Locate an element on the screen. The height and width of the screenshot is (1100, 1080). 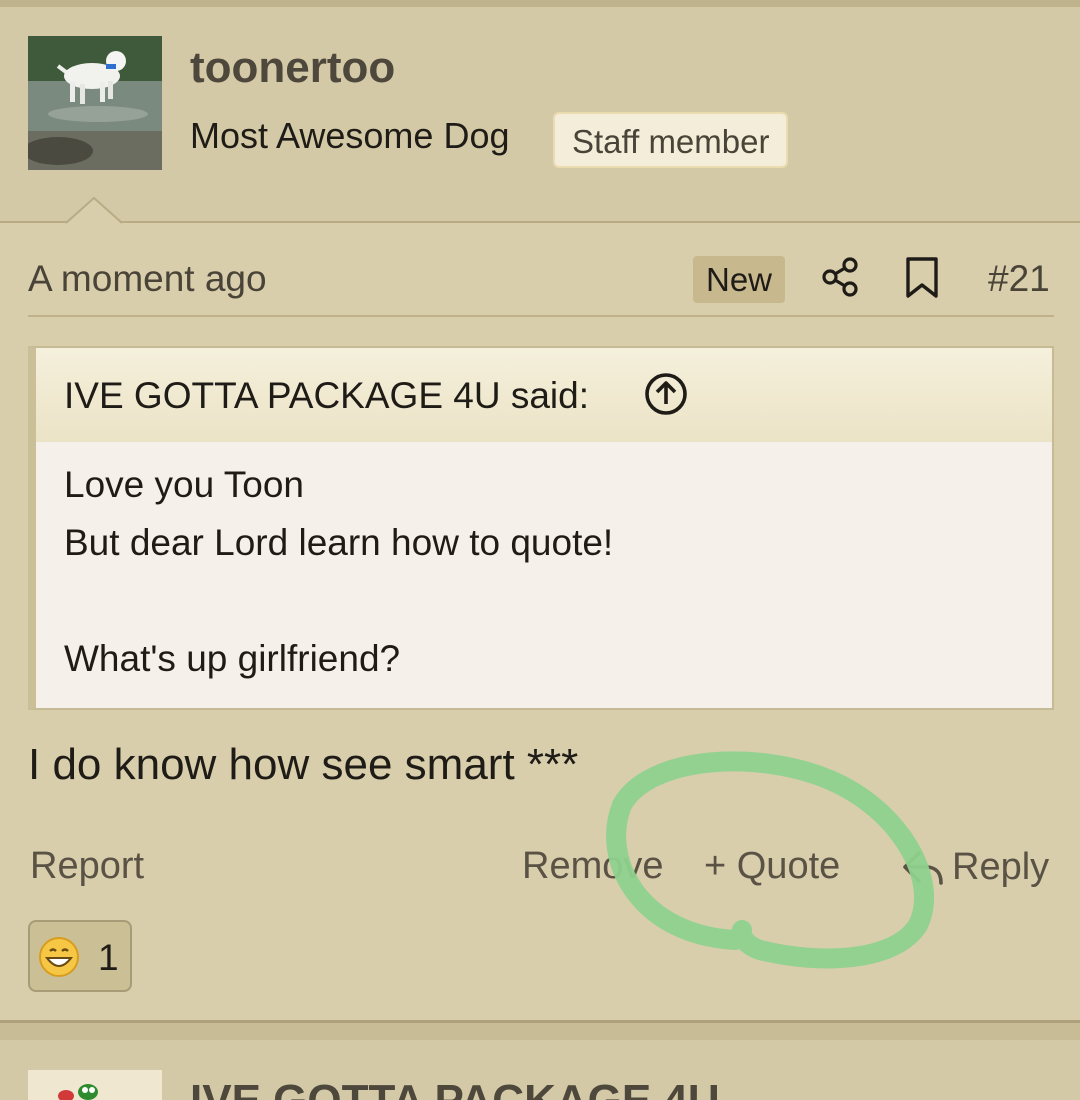
quote-line: But dear Lord learn how to quote! is located at coordinates (339, 542).